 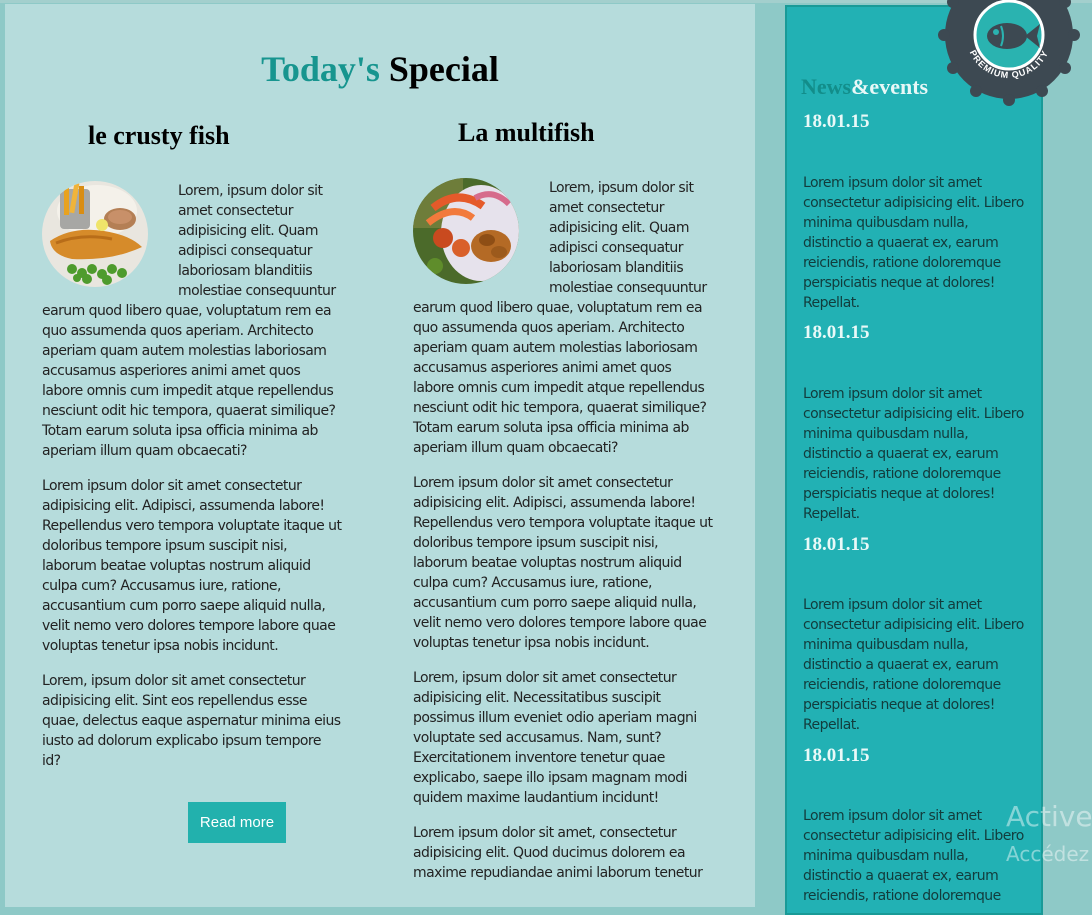 What do you see at coordinates (320, 69) in the screenshot?
I see `page-title-accent: Today's` at bounding box center [320, 69].